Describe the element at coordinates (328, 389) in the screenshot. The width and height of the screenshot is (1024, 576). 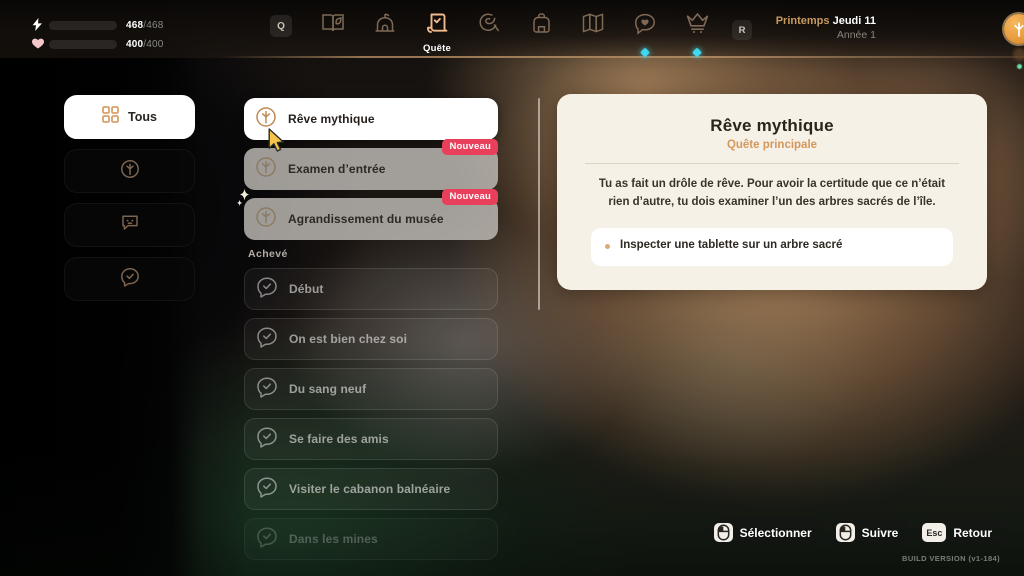
I see `quest-item-label: Du sang neuf` at that location.